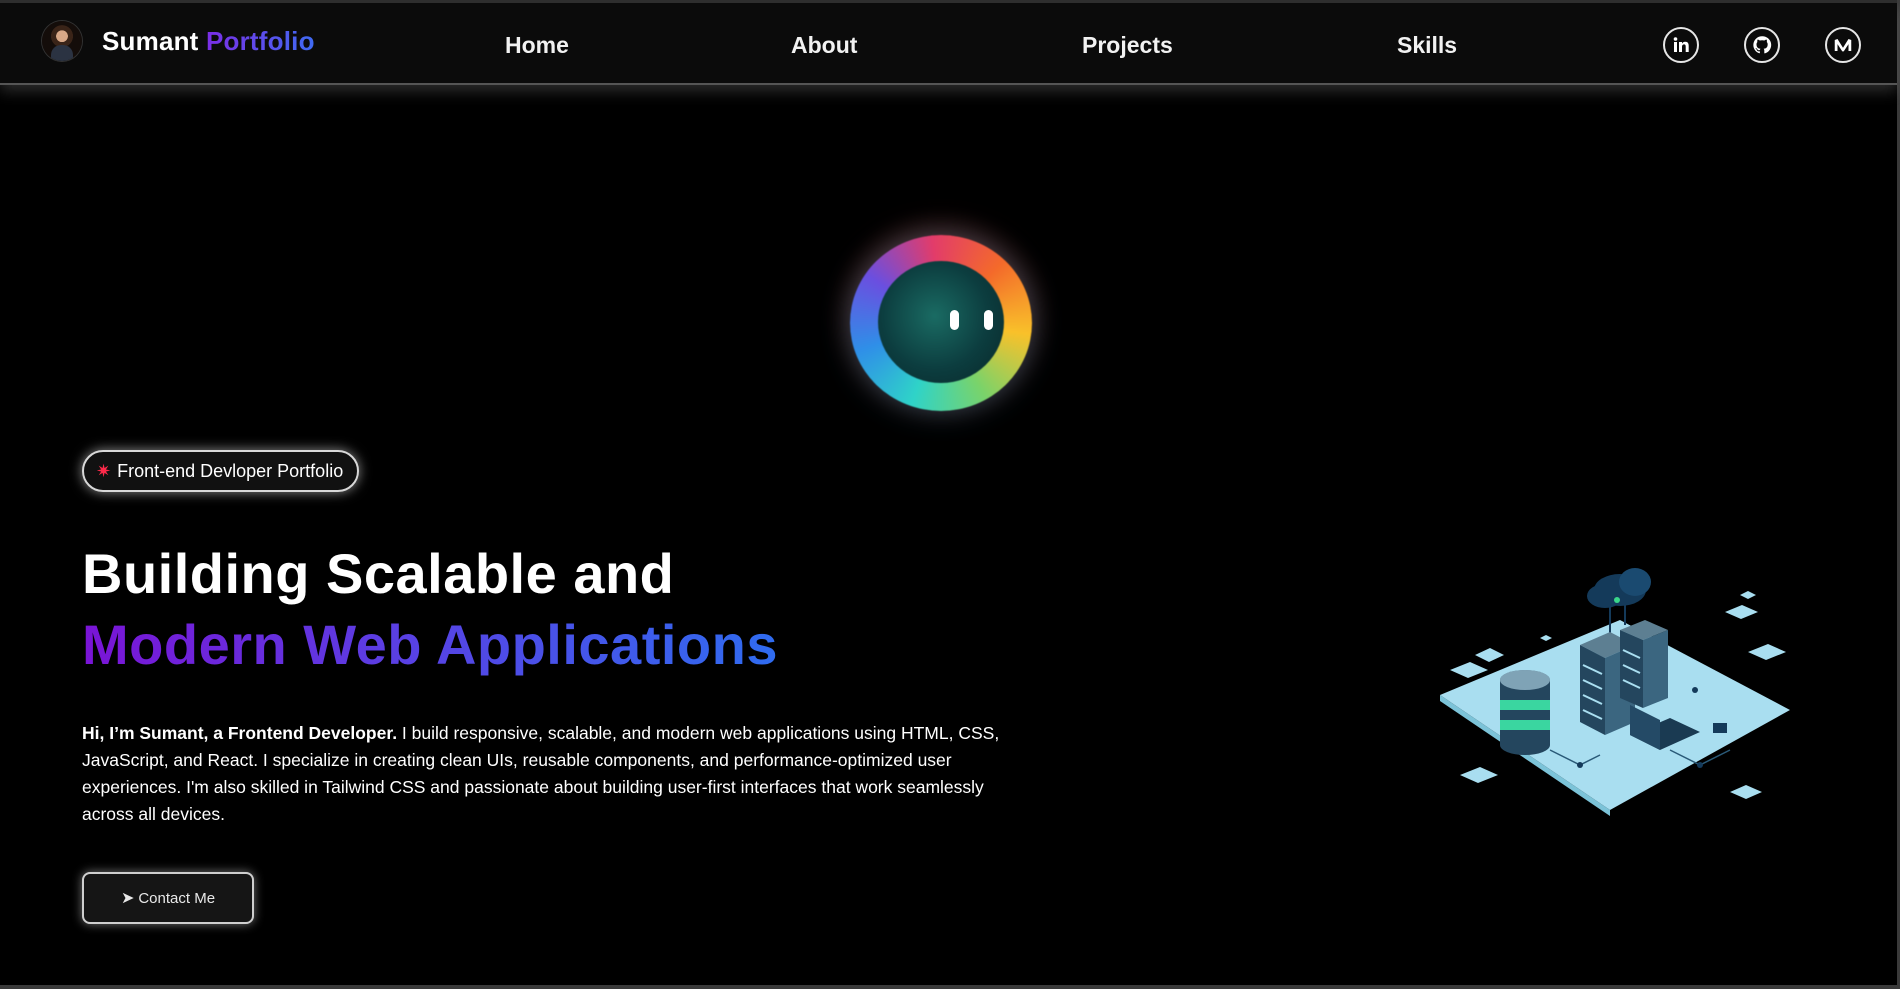 This screenshot has width=1900, height=989. Describe the element at coordinates (941, 323) in the screenshot. I see `animated-orb` at that location.